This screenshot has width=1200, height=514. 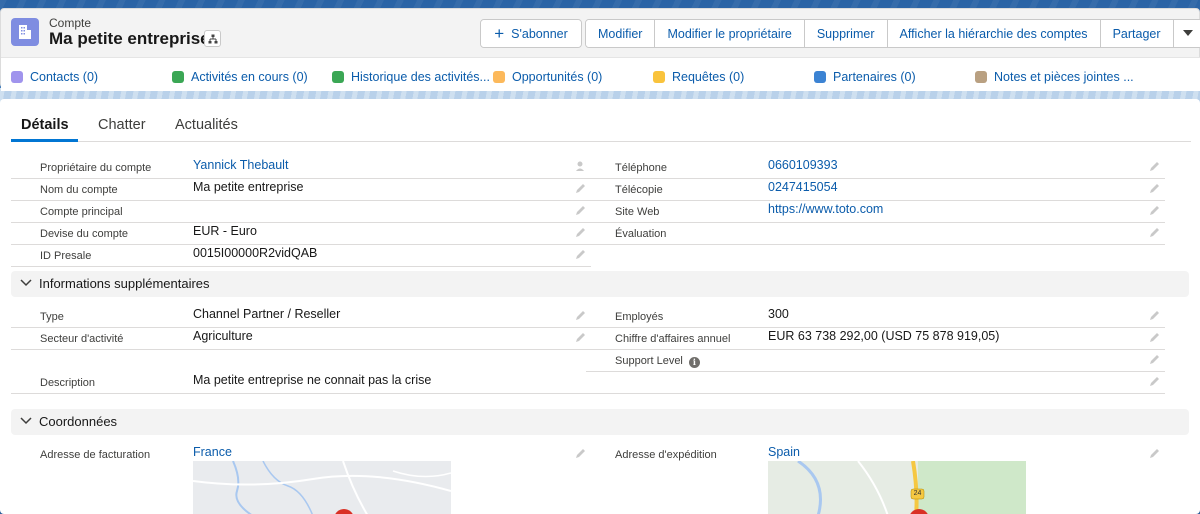 I want to click on field-label: Compte principal, so click(x=81, y=212).